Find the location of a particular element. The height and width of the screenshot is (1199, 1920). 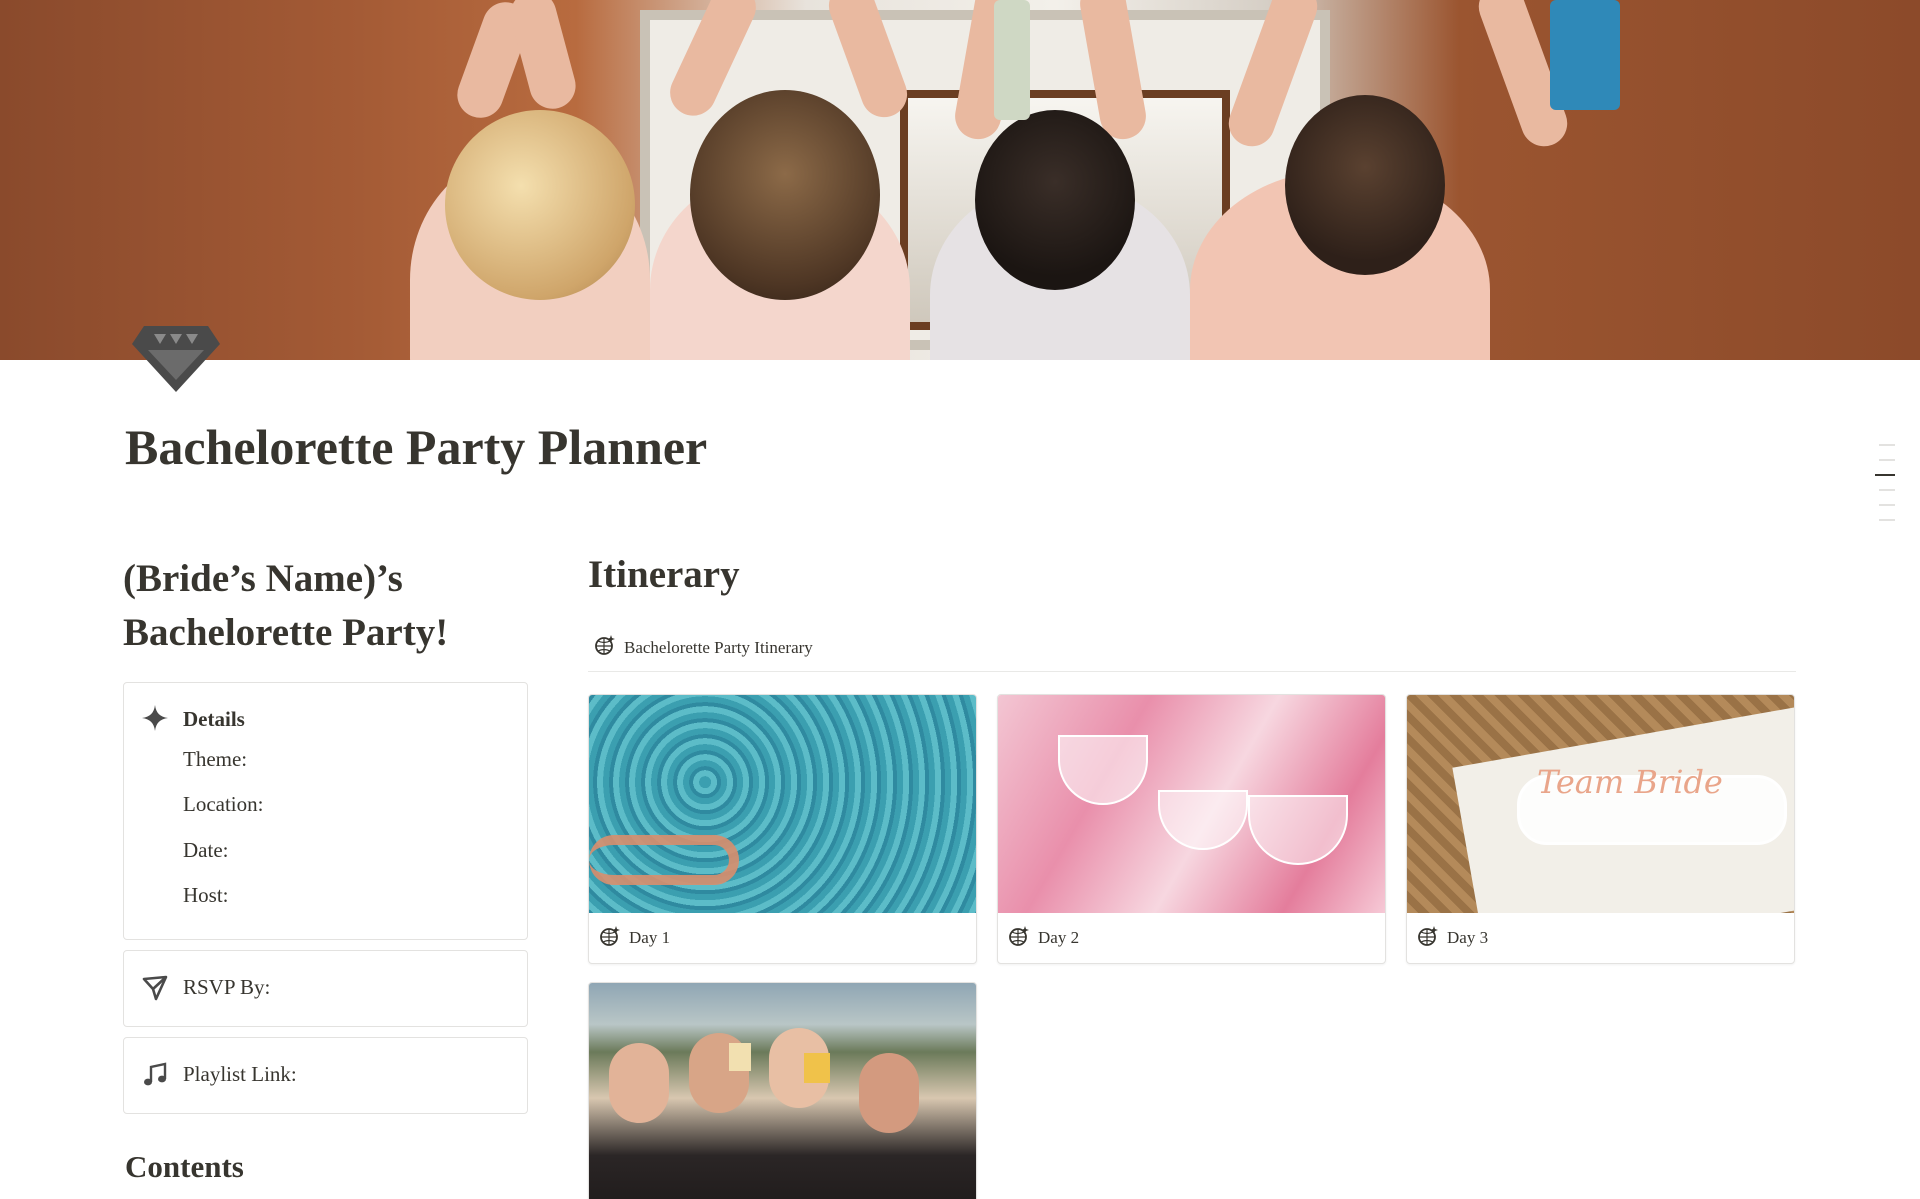

diamond-icon is located at coordinates (176, 358).